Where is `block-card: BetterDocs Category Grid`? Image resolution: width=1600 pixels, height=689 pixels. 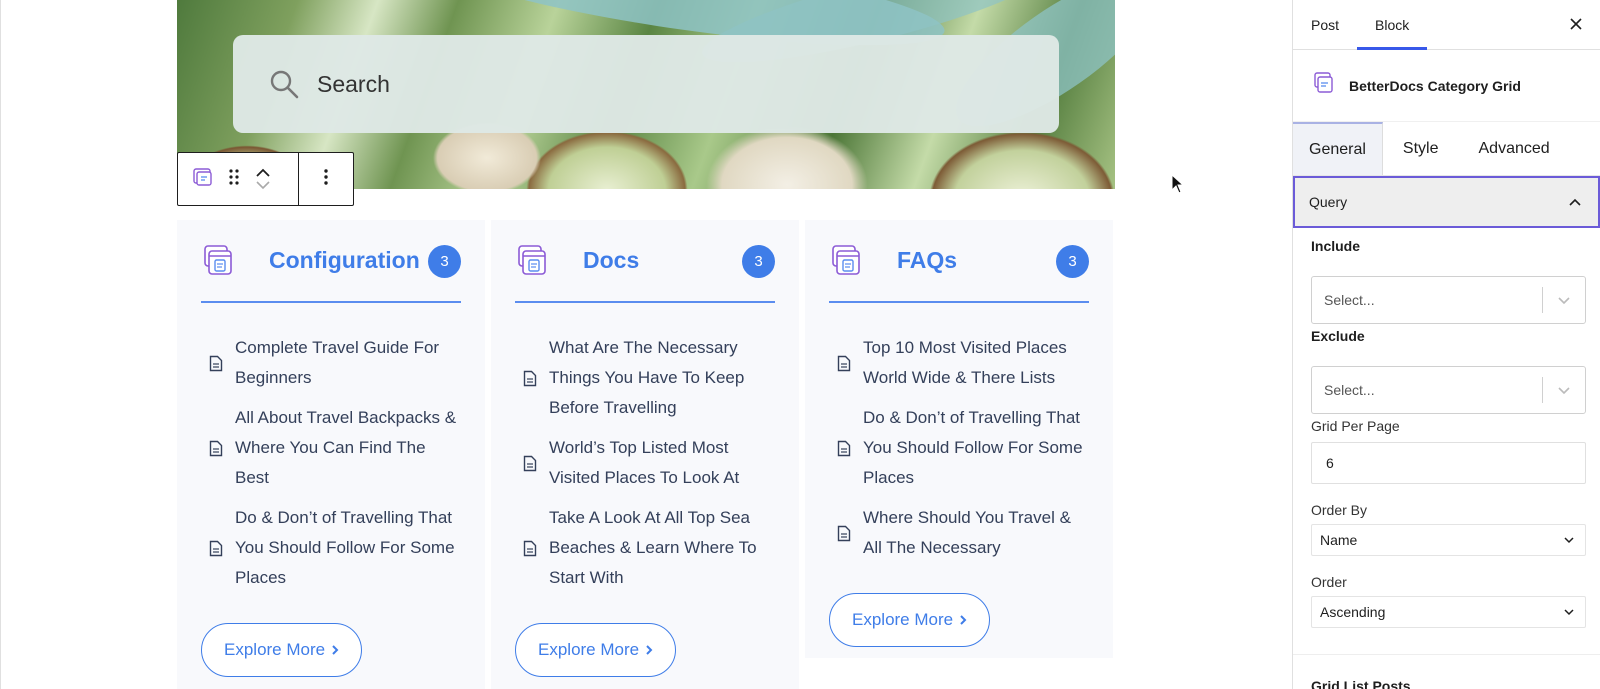
block-card: BetterDocs Category Grid is located at coordinates (1446, 86).